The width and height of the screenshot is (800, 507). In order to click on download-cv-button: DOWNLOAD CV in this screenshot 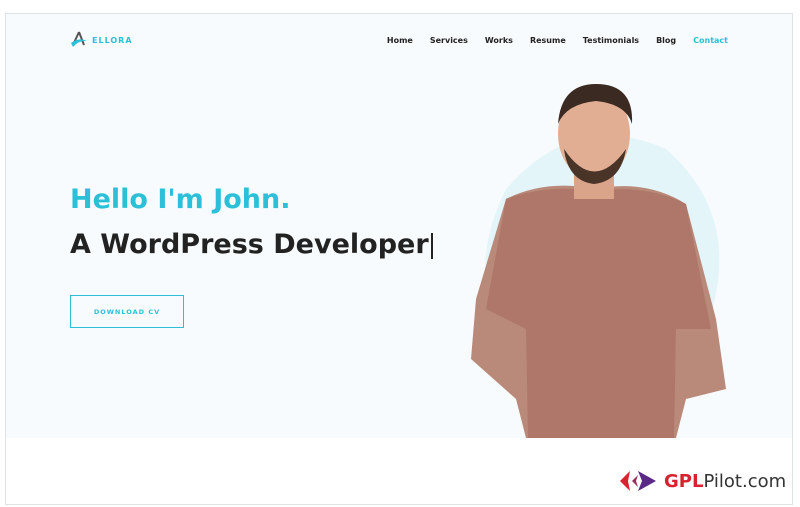, I will do `click(127, 311)`.